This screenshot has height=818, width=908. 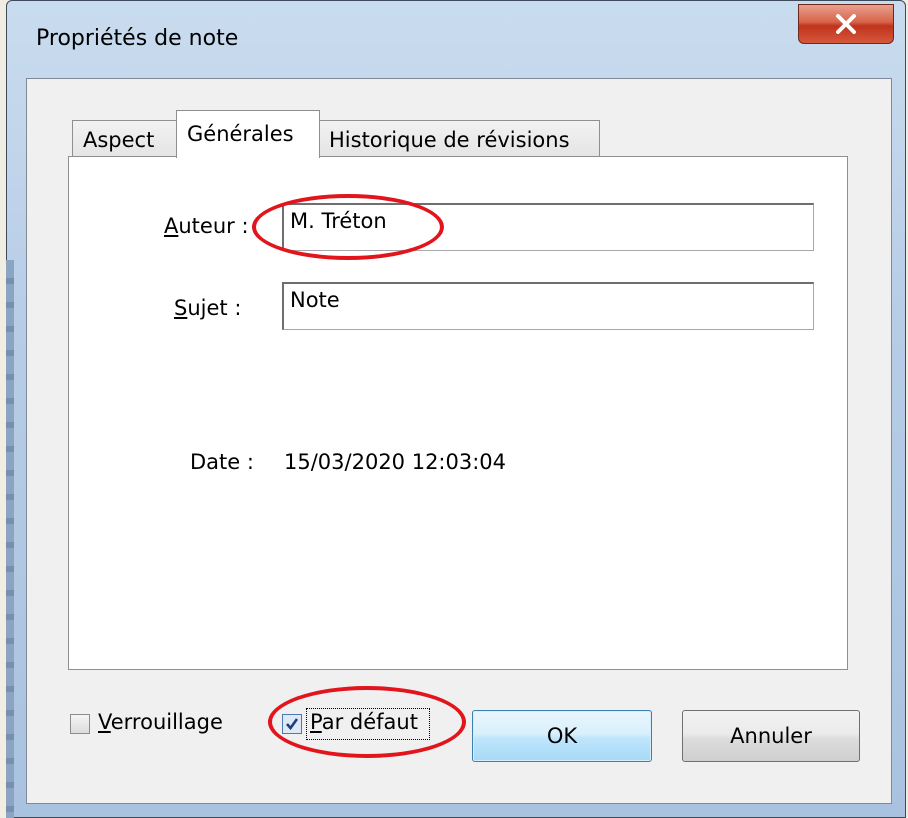 I want to click on cancel-label: Annuler, so click(x=771, y=736).